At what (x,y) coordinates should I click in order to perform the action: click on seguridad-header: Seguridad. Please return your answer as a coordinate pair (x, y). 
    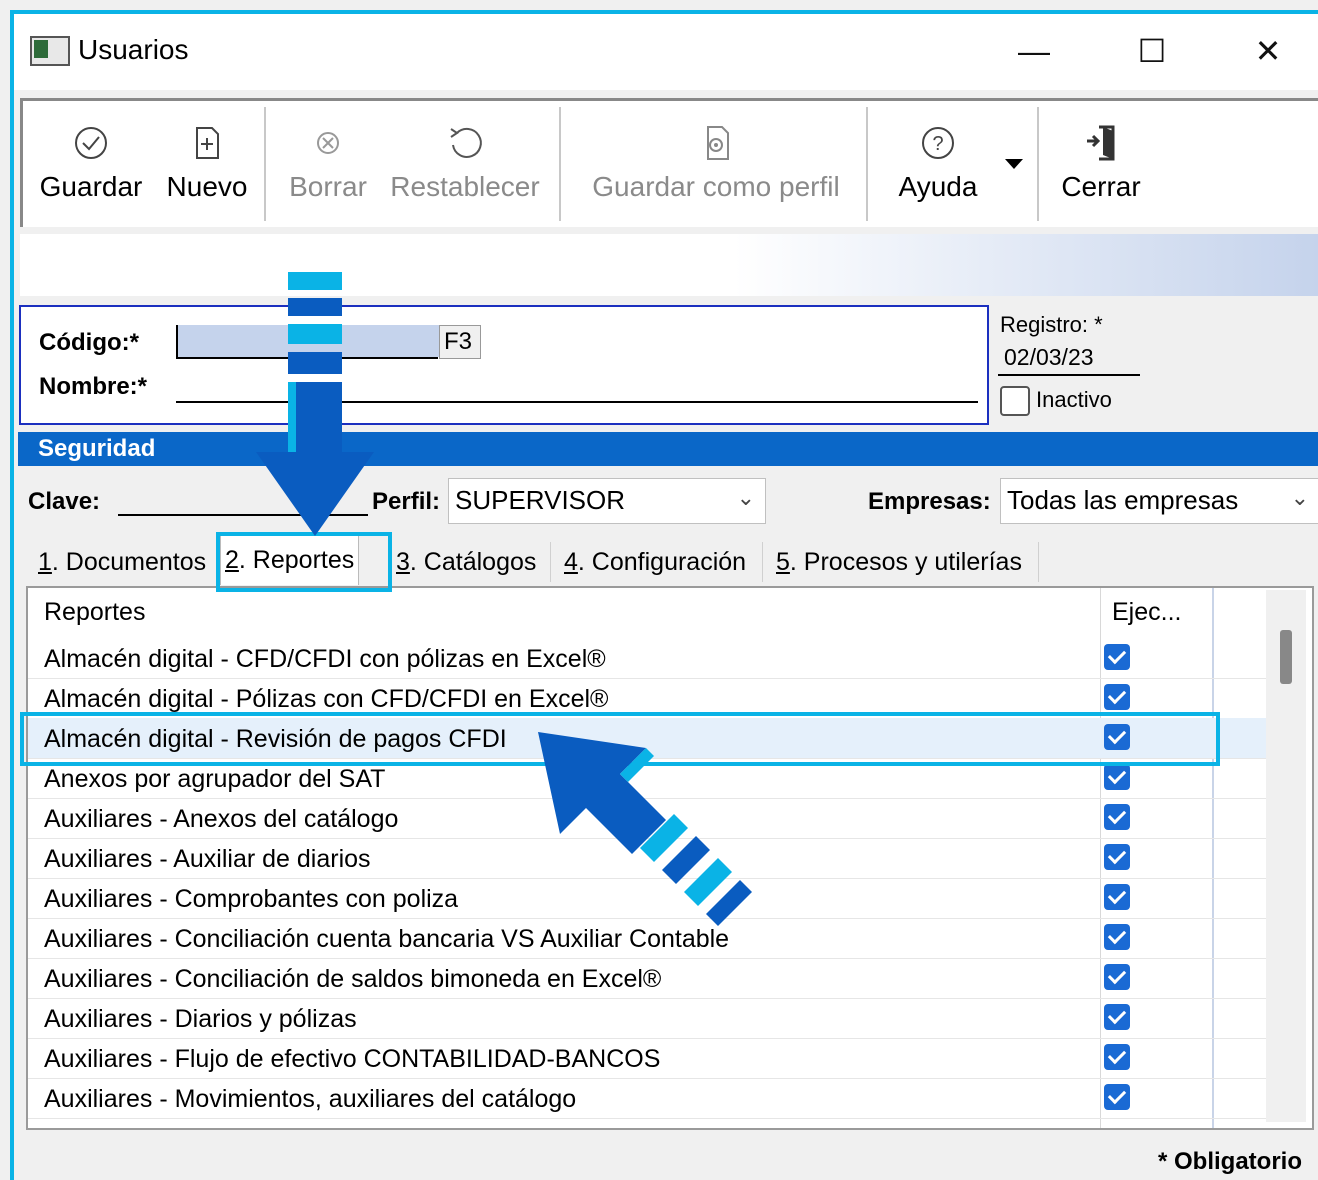
    Looking at the image, I should click on (668, 449).